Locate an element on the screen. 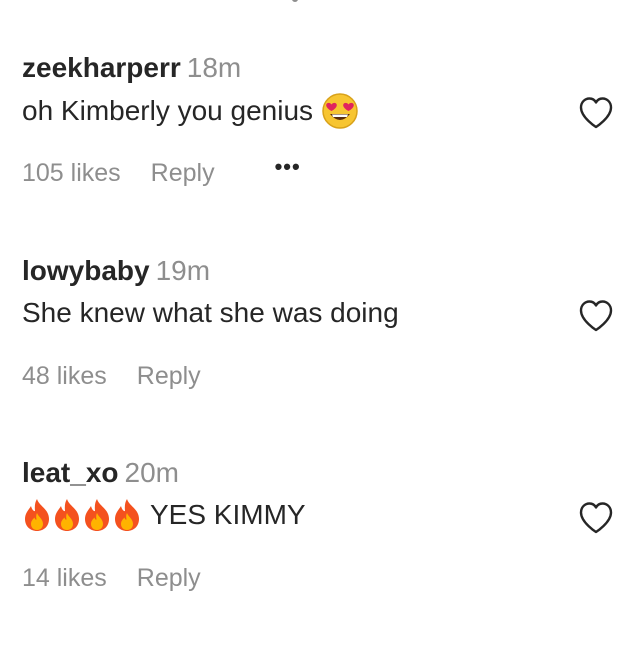  comment-meta: leat_xo 20m is located at coordinates (100, 473).